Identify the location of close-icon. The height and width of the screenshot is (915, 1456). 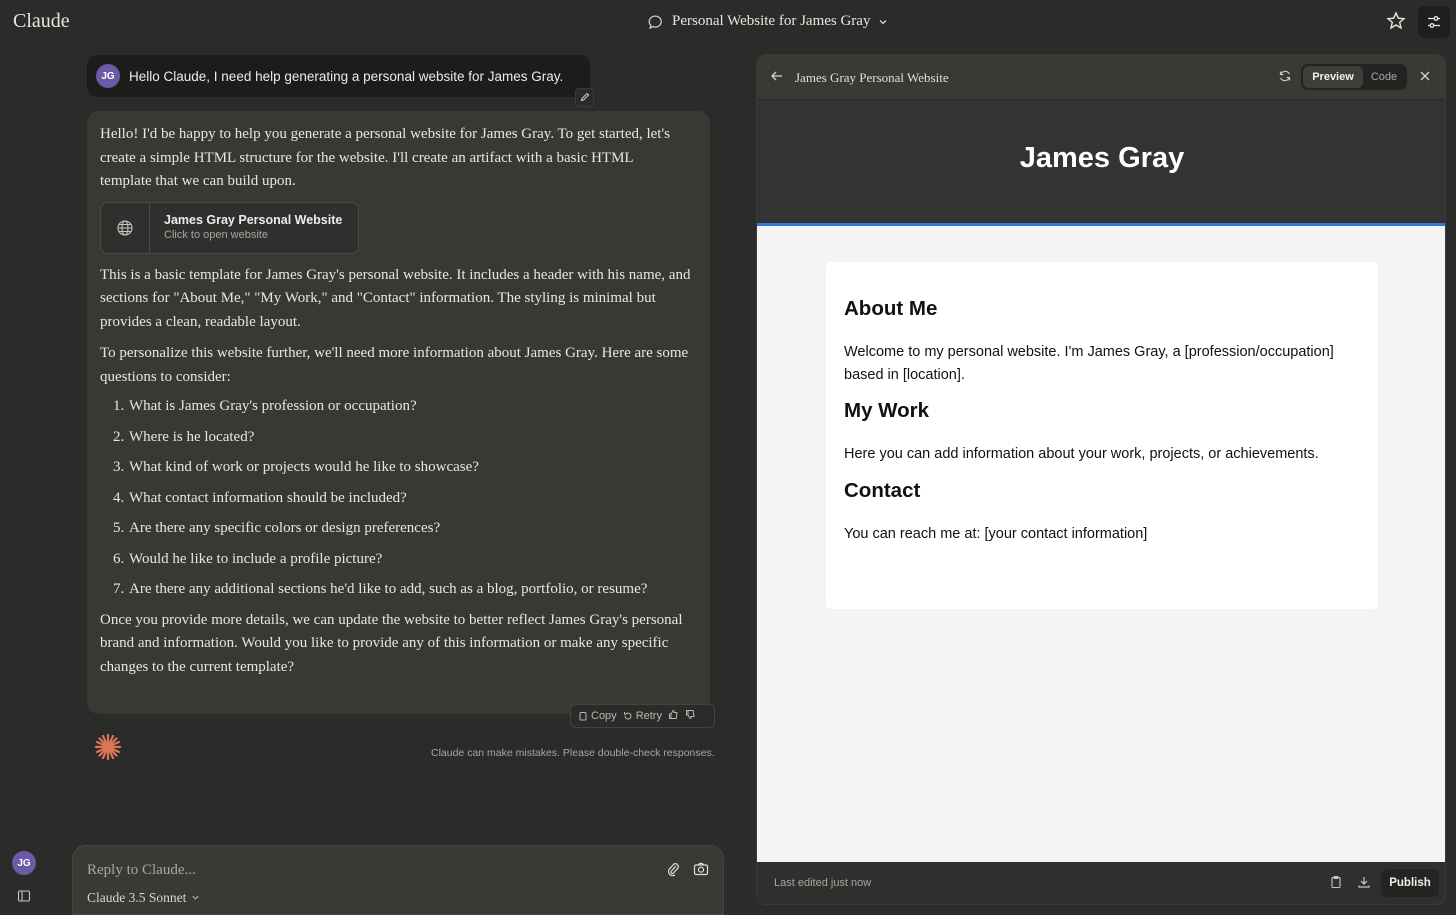
(1426, 77).